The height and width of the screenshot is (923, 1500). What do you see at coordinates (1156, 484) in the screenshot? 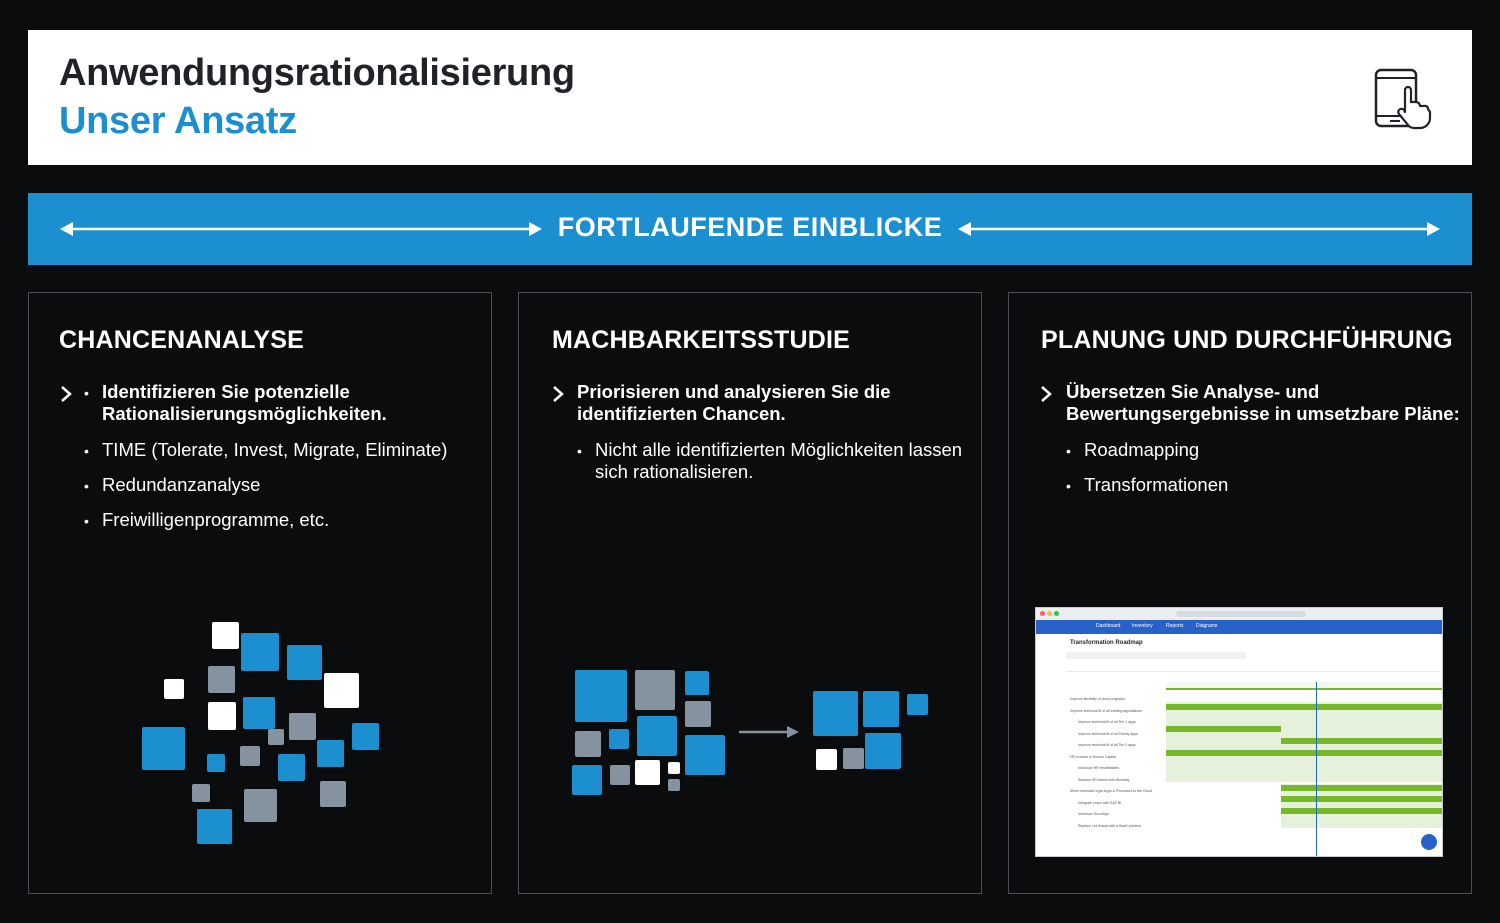
I see `card-bullet: Transformationen` at bounding box center [1156, 484].